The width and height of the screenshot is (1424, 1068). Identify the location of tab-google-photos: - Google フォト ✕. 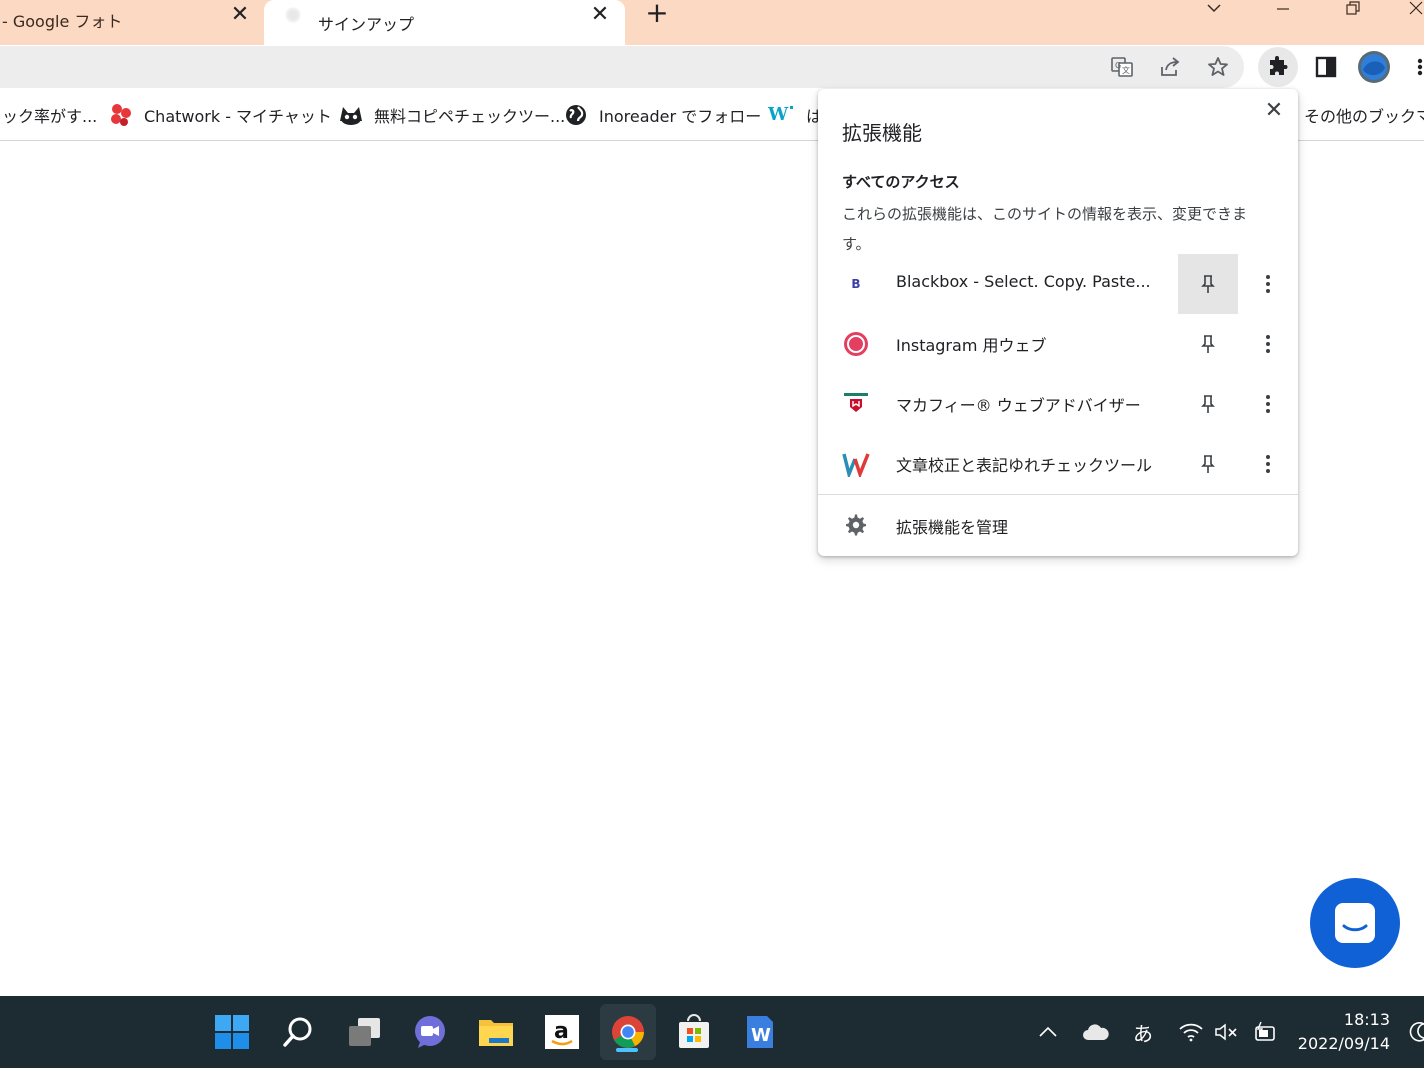
(132, 20).